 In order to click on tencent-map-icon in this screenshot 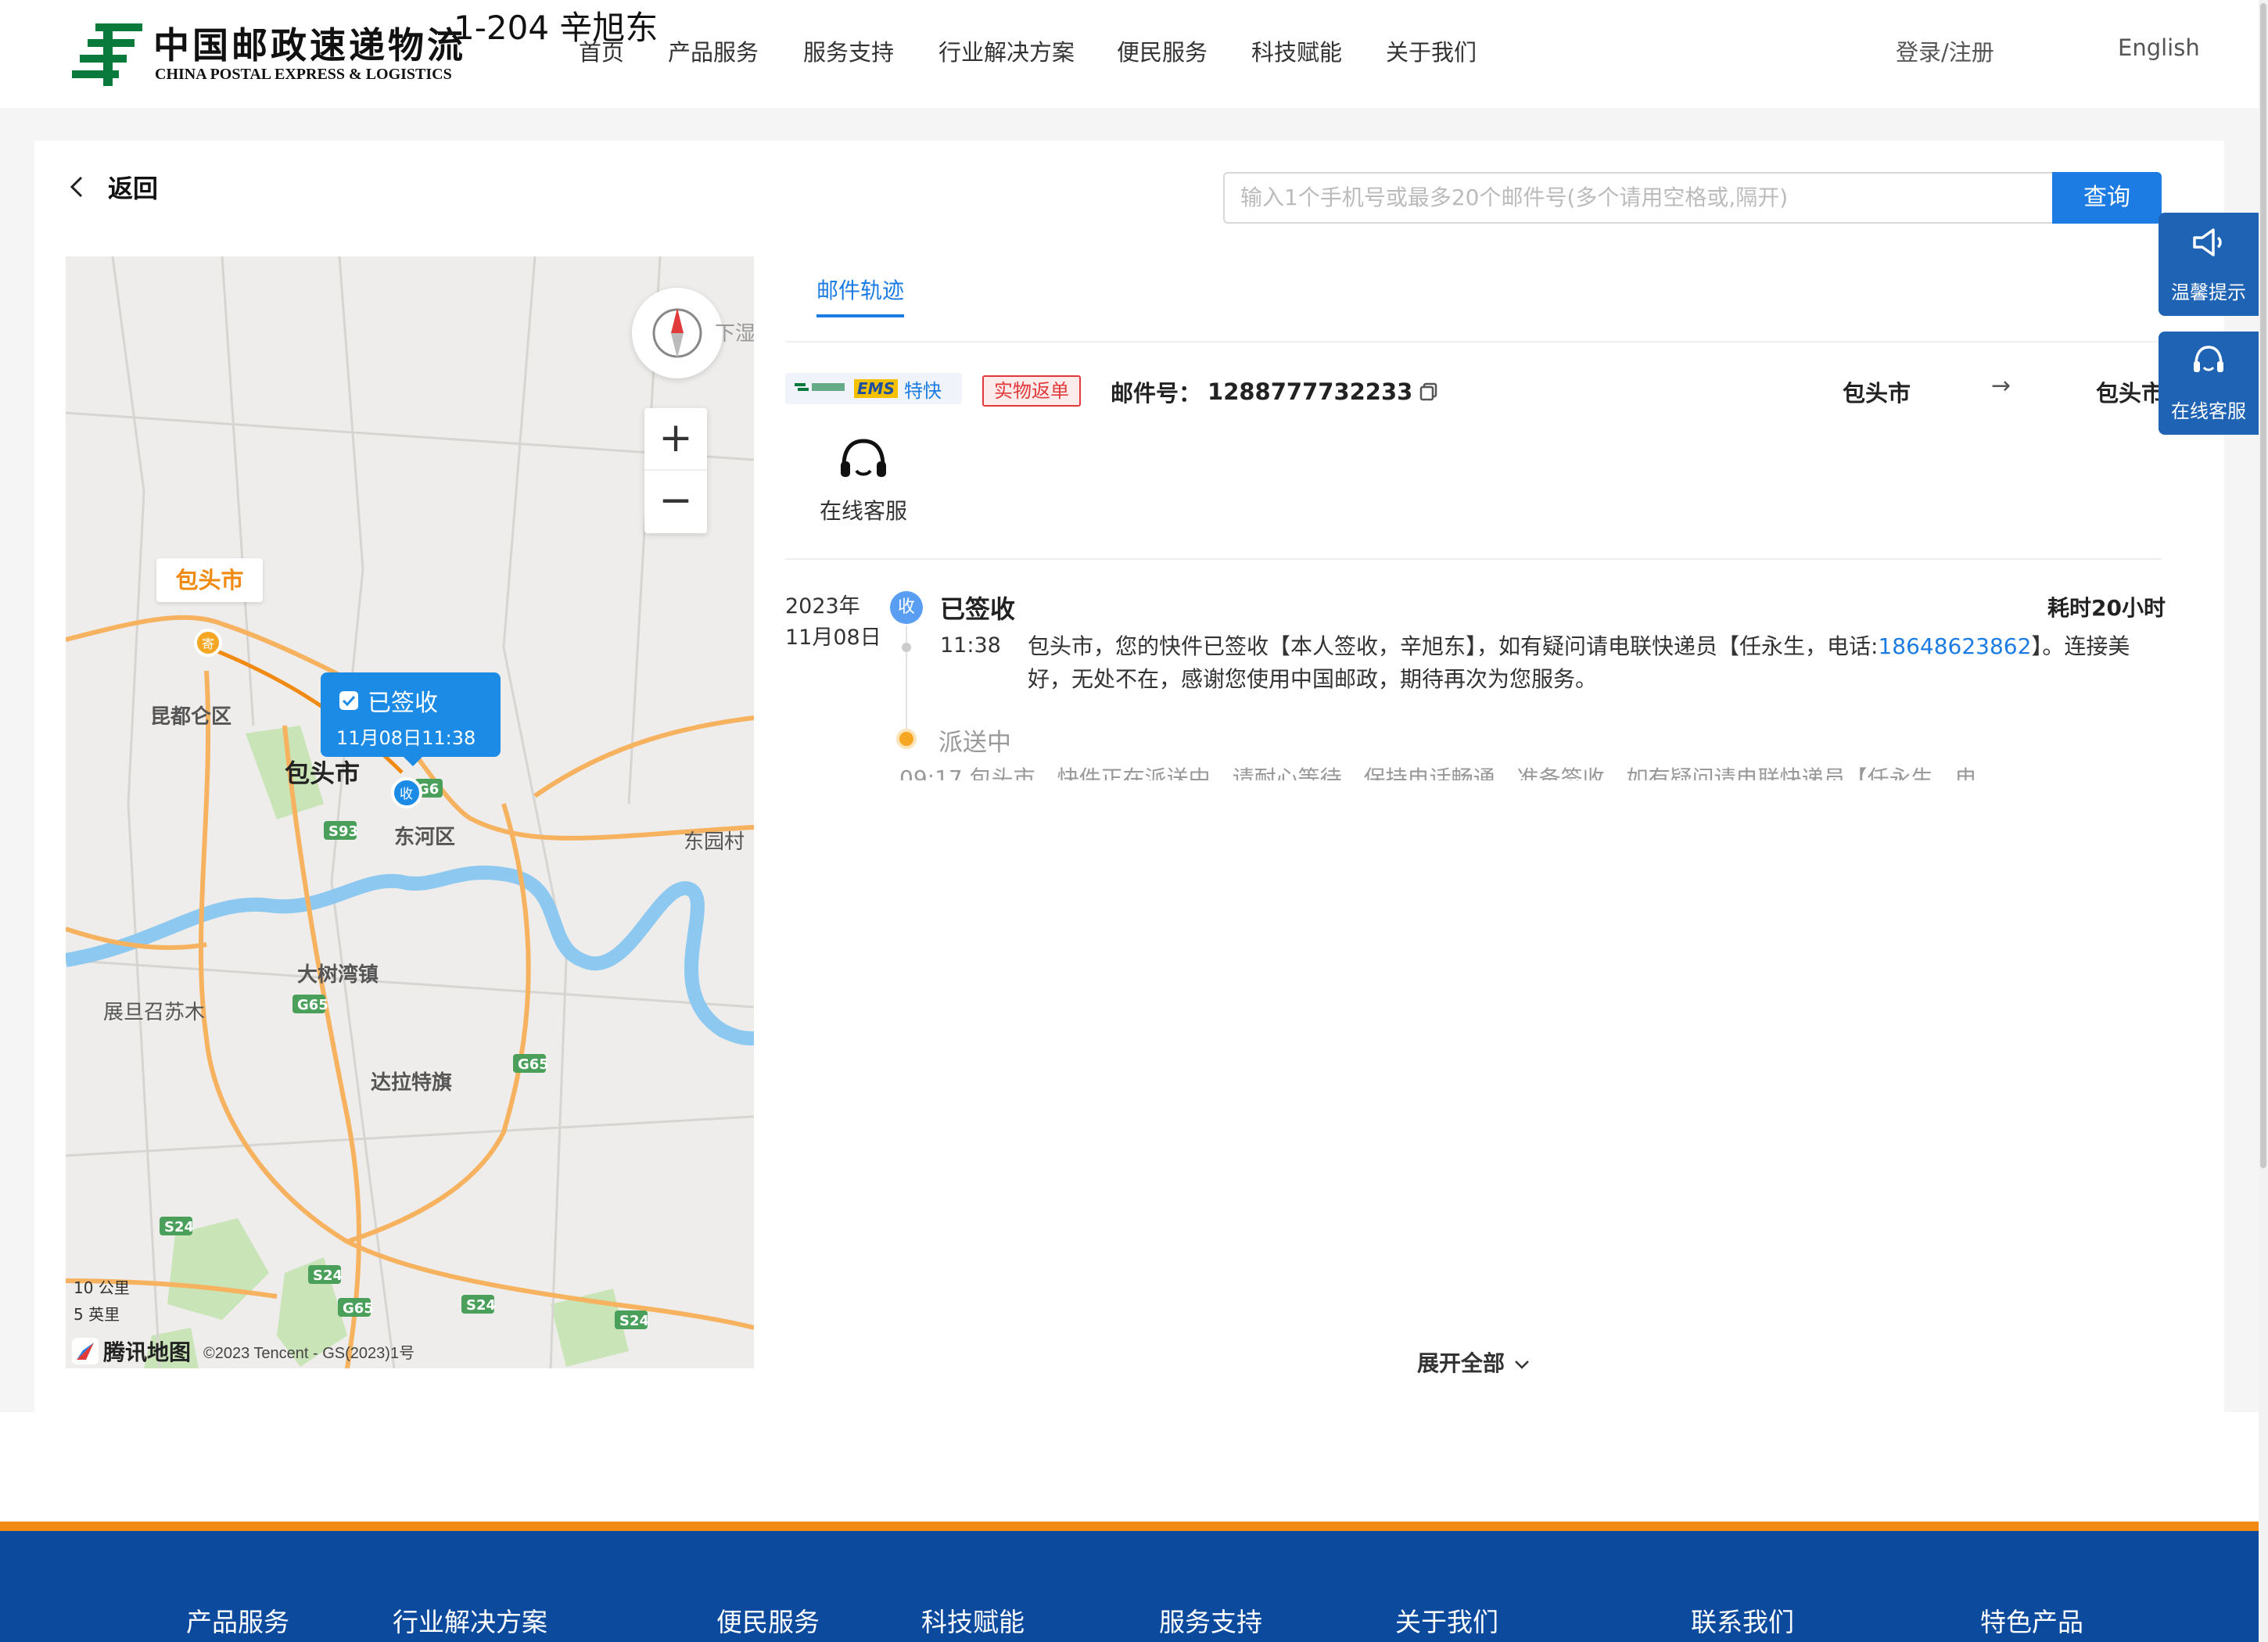, I will do `click(86, 1351)`.